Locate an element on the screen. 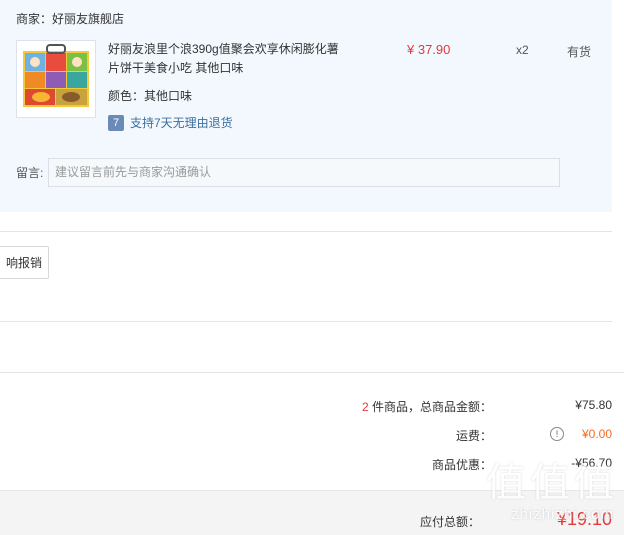 Image resolution: width=624 pixels, height=535 pixels. product-image is located at coordinates (56, 79).